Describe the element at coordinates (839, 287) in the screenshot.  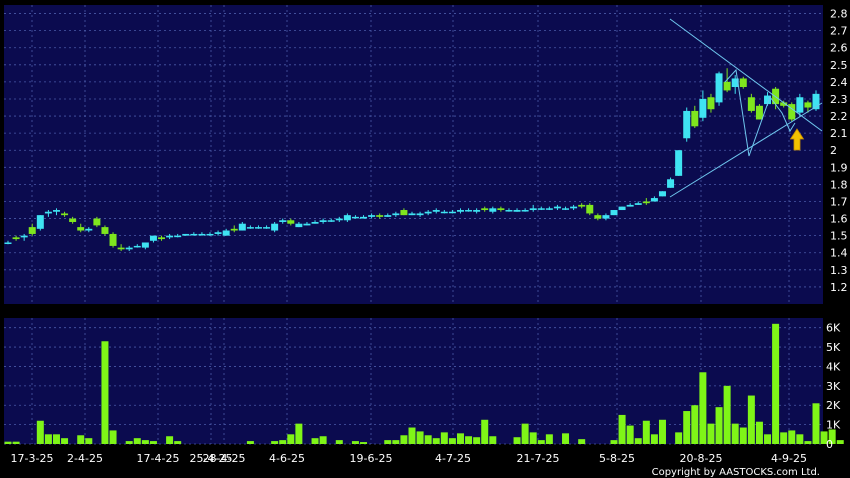
I see `y-tick-label: 1.2` at that location.